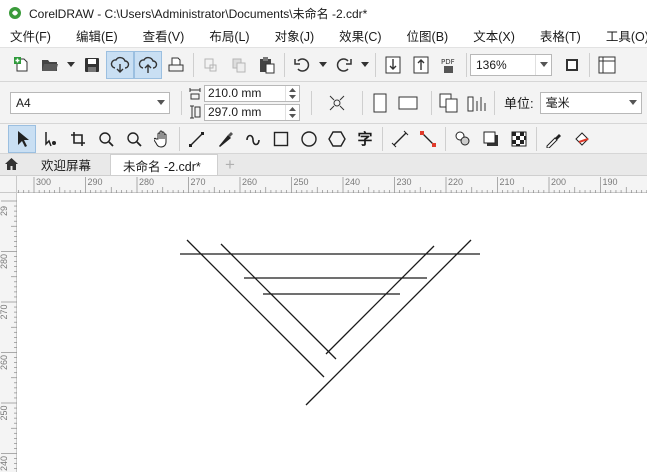 The width and height of the screenshot is (647, 472). Describe the element at coordinates (29, 37) in the screenshot. I see `menu-file: 文件(F)` at that location.